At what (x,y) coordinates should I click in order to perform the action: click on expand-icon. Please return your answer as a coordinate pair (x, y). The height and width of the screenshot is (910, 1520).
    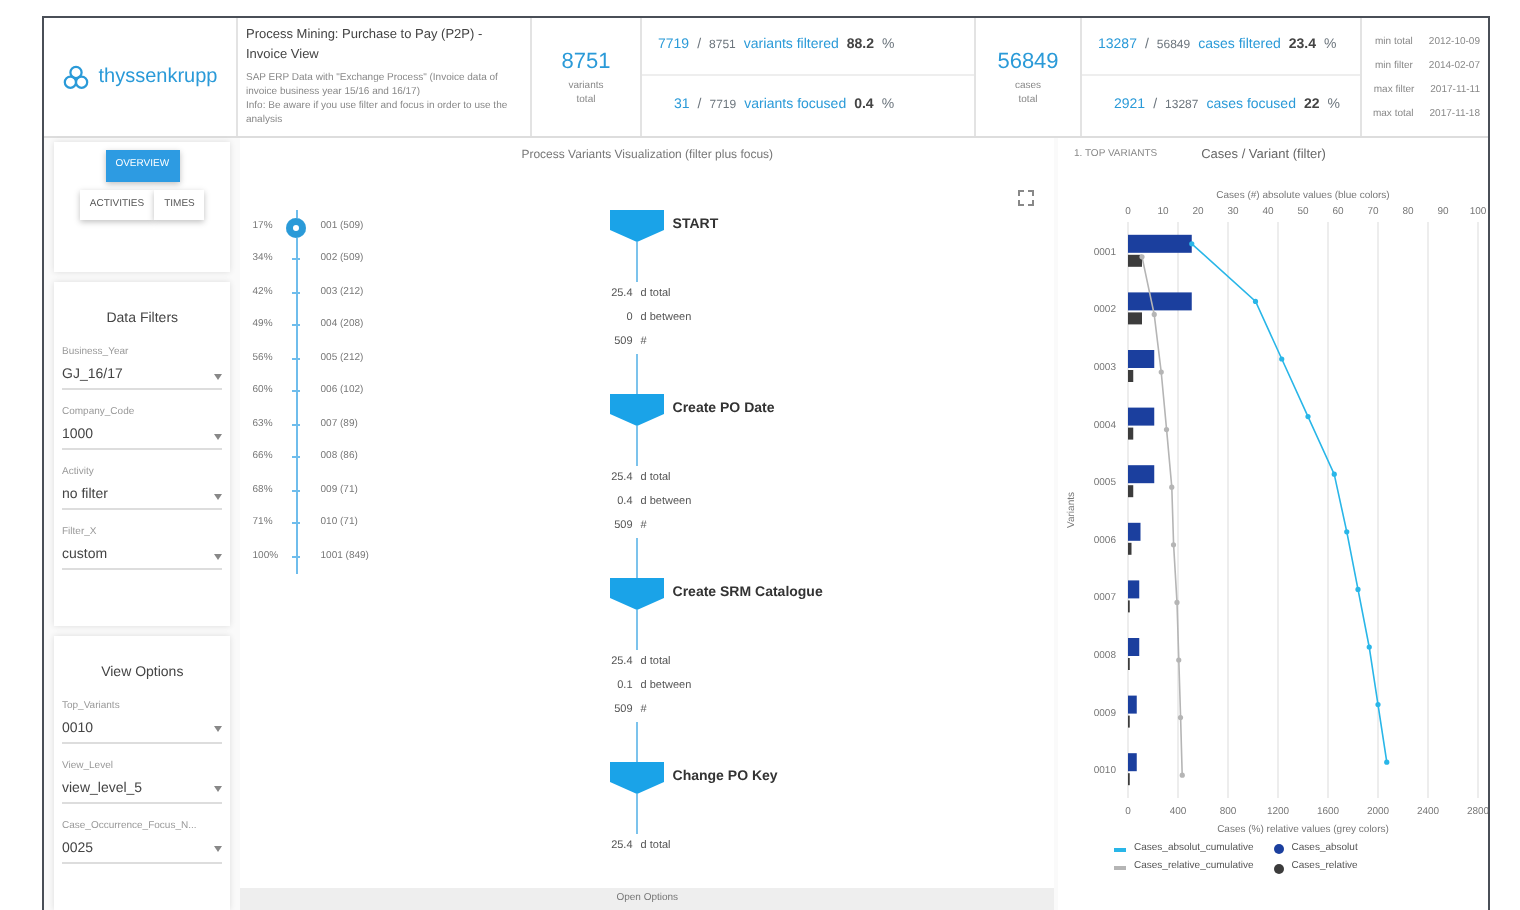
    Looking at the image, I should click on (1026, 198).